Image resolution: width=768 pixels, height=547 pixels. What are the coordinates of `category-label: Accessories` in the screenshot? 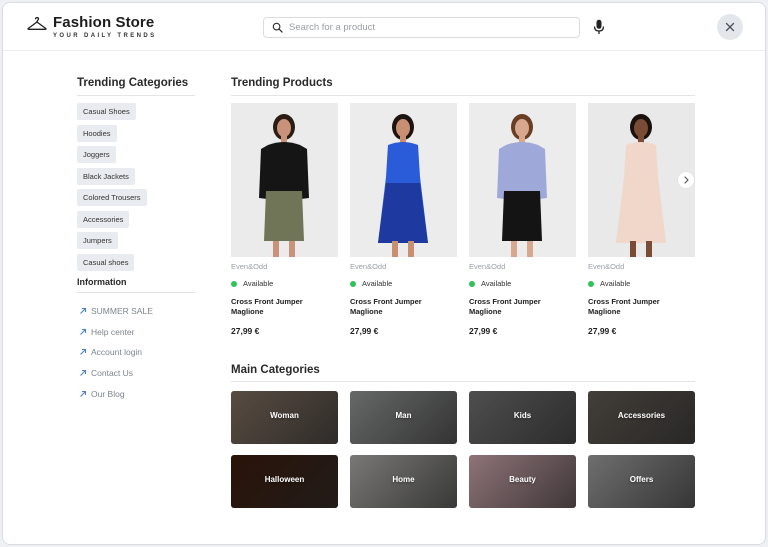 It's located at (641, 415).